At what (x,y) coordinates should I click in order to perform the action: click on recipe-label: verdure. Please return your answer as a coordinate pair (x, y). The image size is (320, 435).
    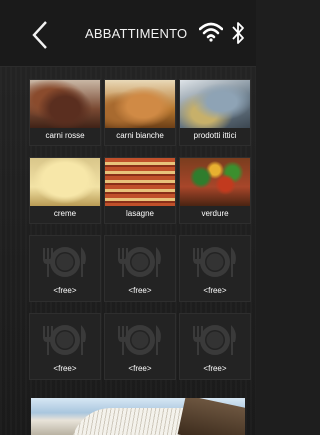
    Looking at the image, I should click on (215, 213).